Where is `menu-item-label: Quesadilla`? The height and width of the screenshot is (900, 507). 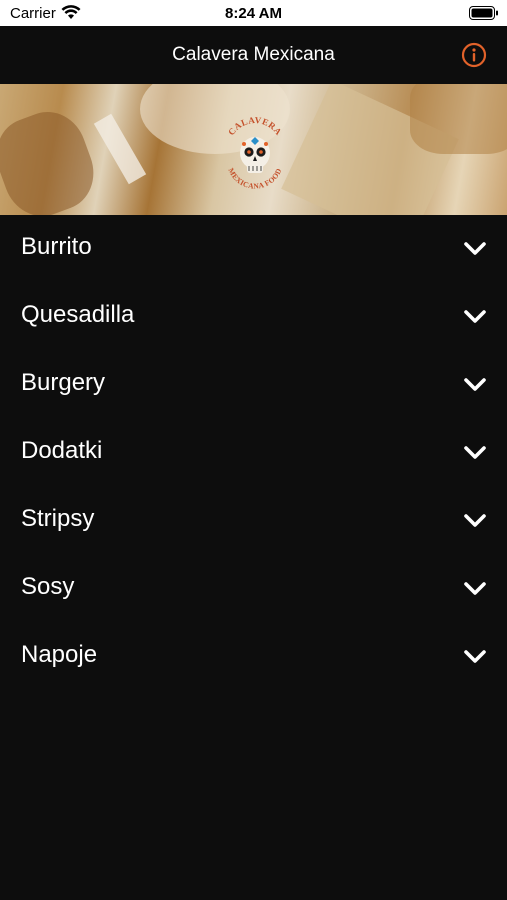 menu-item-label: Quesadilla is located at coordinates (78, 314).